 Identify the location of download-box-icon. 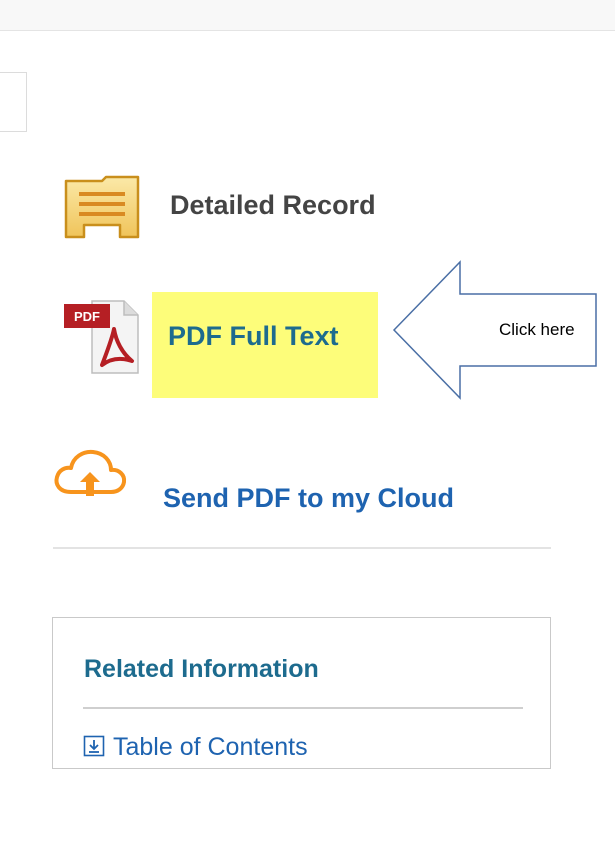
(94, 748).